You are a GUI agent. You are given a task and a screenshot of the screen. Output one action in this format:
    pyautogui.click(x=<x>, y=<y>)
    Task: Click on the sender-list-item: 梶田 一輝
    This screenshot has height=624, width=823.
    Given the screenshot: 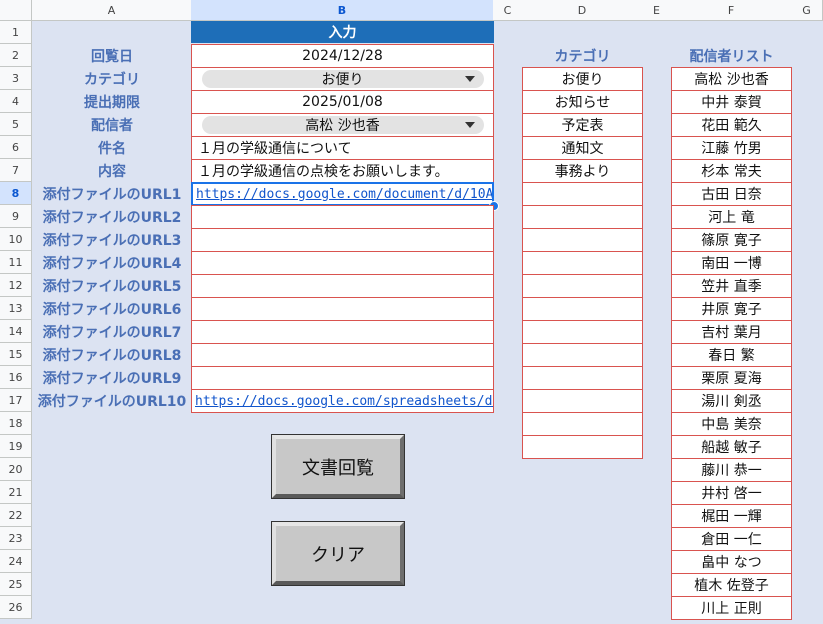 What is the action you would take?
    pyautogui.click(x=731, y=516)
    